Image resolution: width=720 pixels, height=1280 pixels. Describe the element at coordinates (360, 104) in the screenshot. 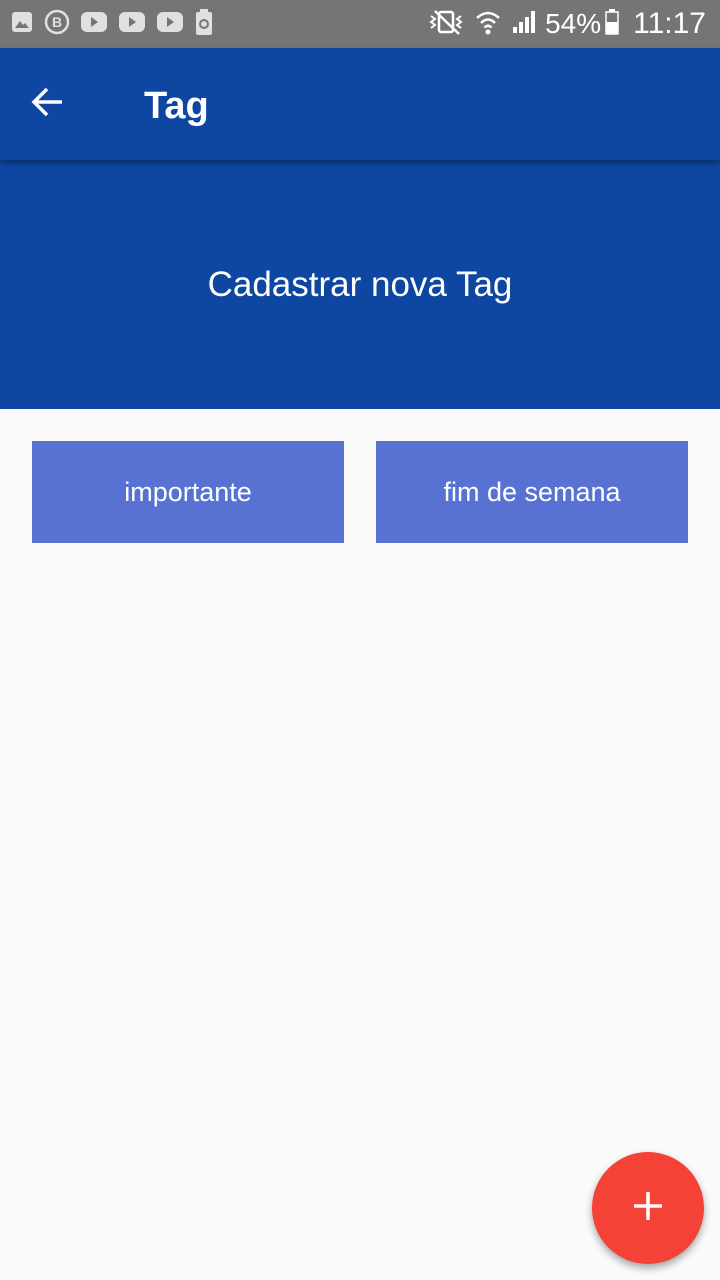

I see `app-bar: Tag` at that location.